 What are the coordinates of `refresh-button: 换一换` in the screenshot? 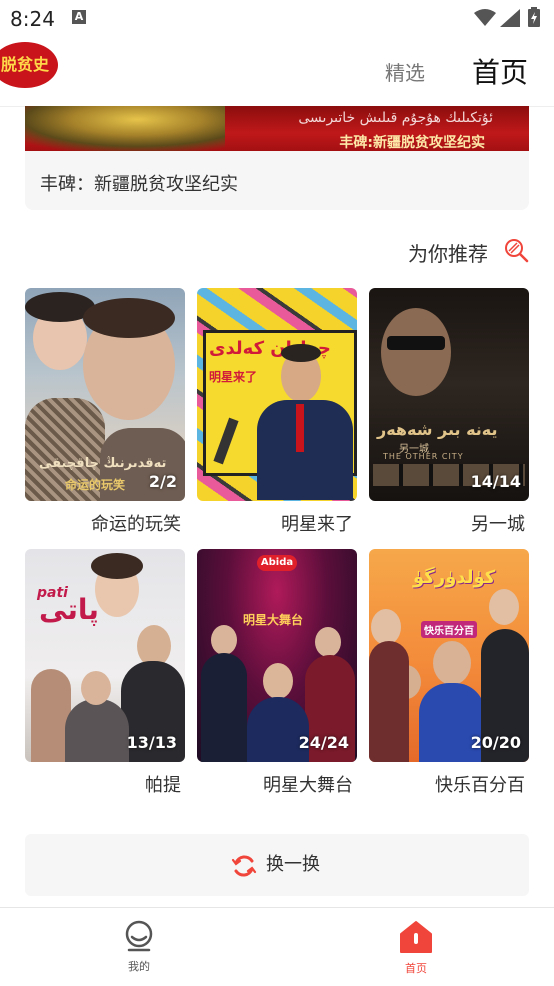 It's located at (277, 865).